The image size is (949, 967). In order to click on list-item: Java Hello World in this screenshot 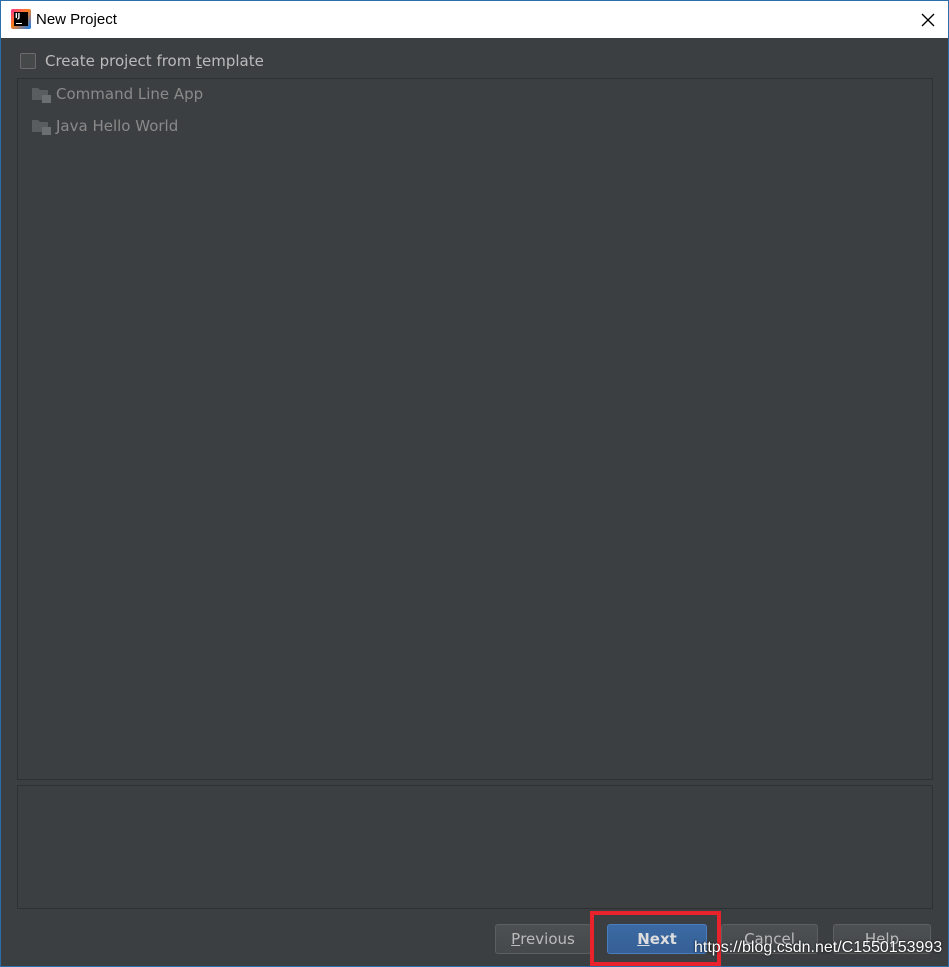, I will do `click(105, 126)`.